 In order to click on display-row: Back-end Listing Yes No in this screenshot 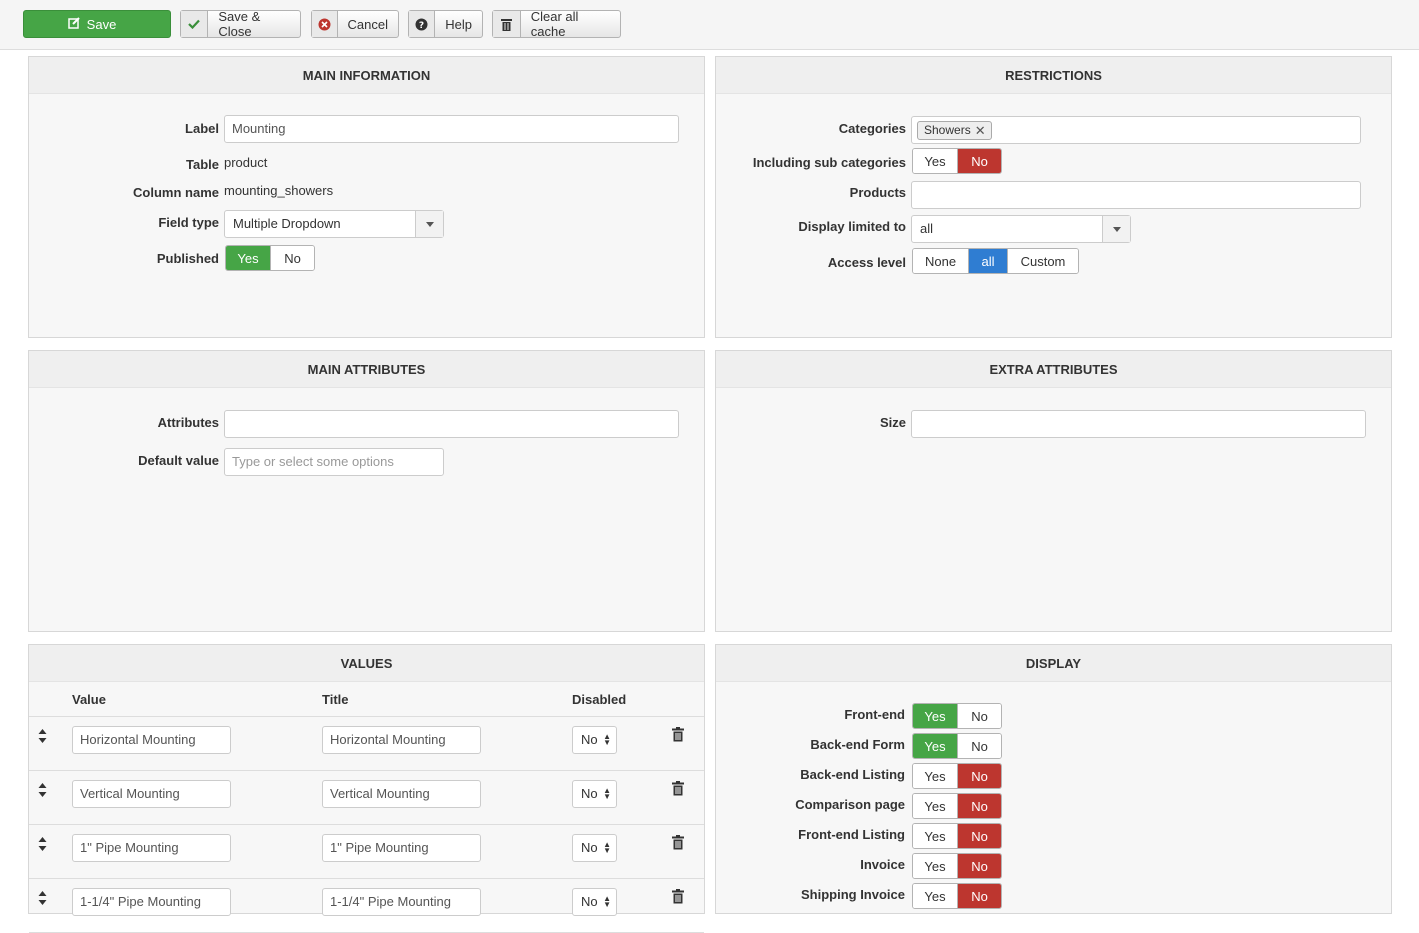, I will do `click(1053, 778)`.